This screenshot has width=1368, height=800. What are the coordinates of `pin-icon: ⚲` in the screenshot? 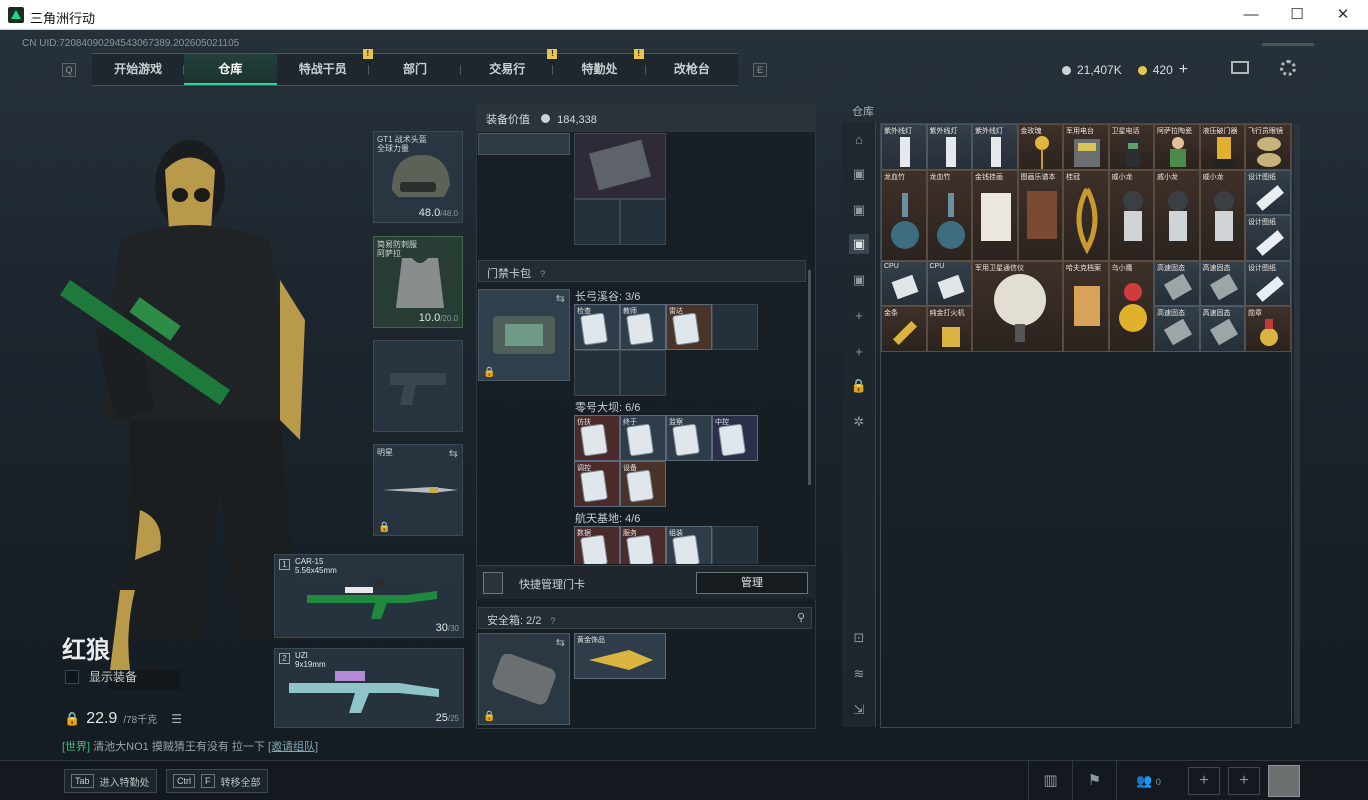 It's located at (801, 617).